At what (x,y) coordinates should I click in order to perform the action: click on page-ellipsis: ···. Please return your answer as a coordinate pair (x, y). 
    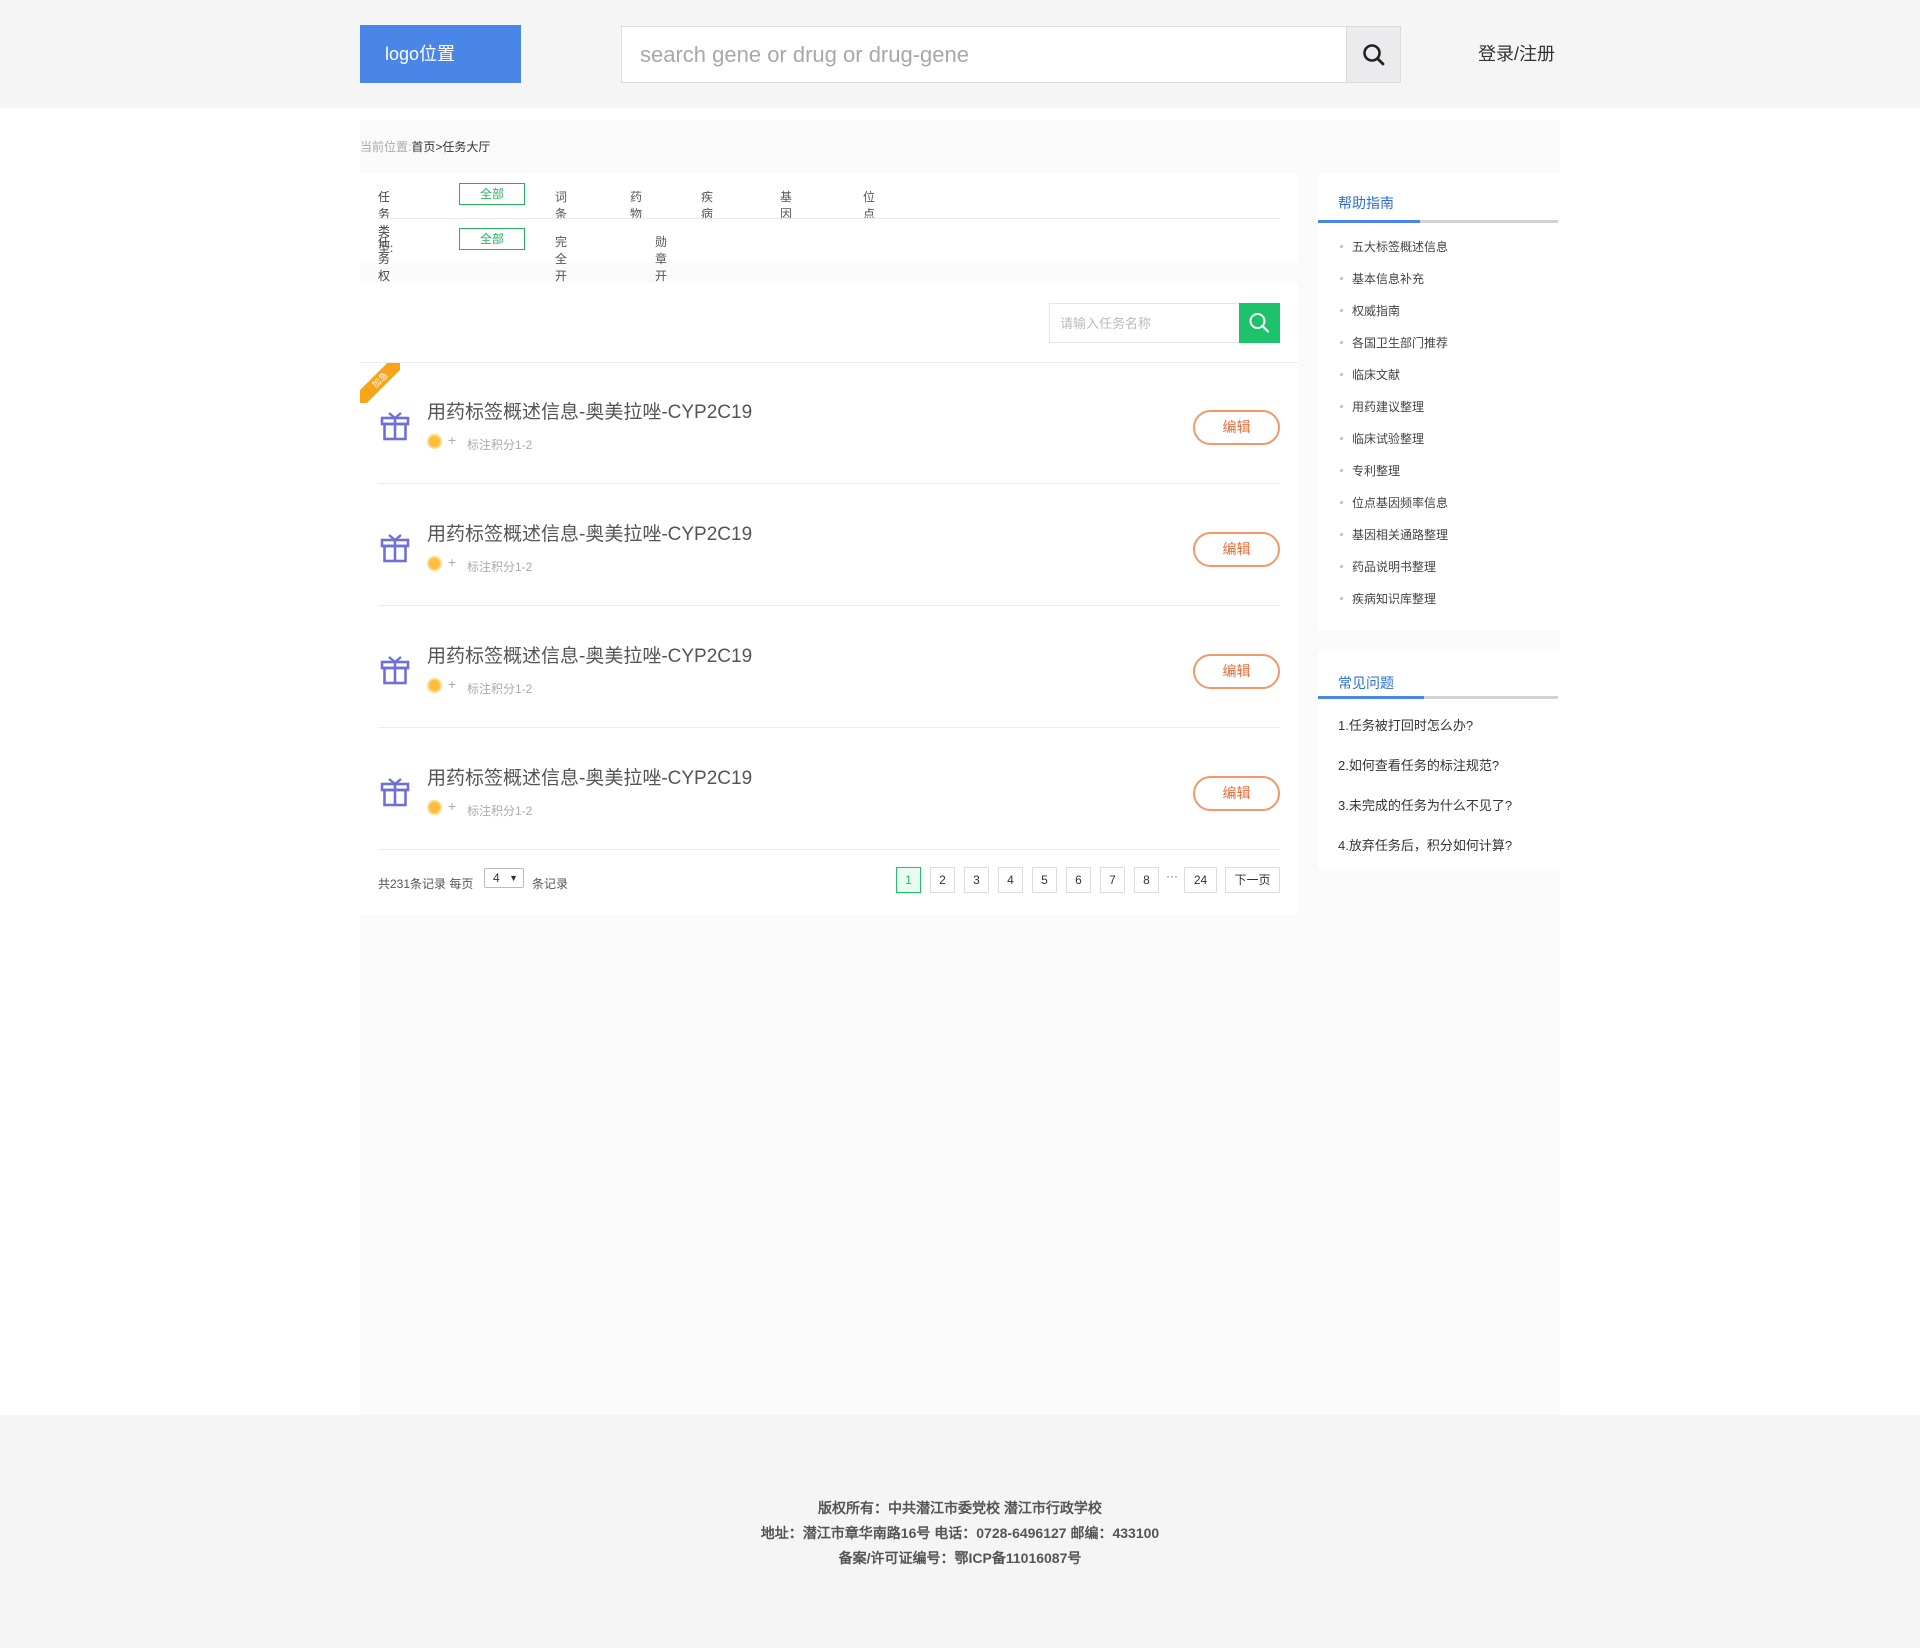
    Looking at the image, I should click on (1172, 876).